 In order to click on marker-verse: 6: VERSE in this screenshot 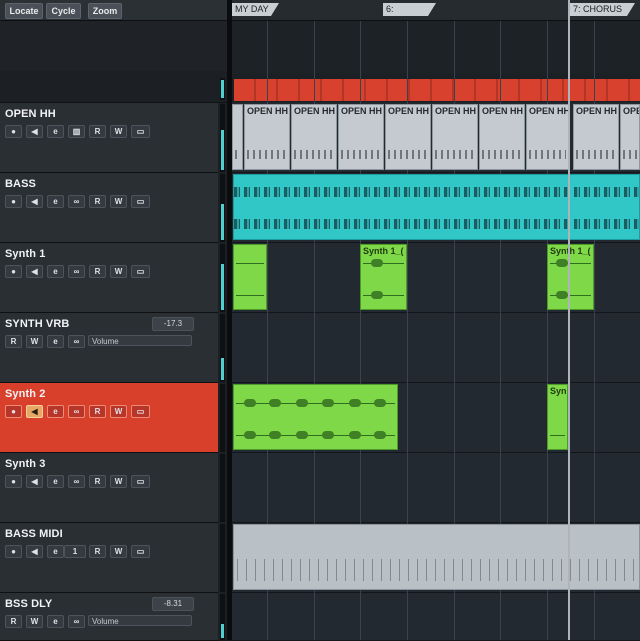, I will do `click(409, 9)`.